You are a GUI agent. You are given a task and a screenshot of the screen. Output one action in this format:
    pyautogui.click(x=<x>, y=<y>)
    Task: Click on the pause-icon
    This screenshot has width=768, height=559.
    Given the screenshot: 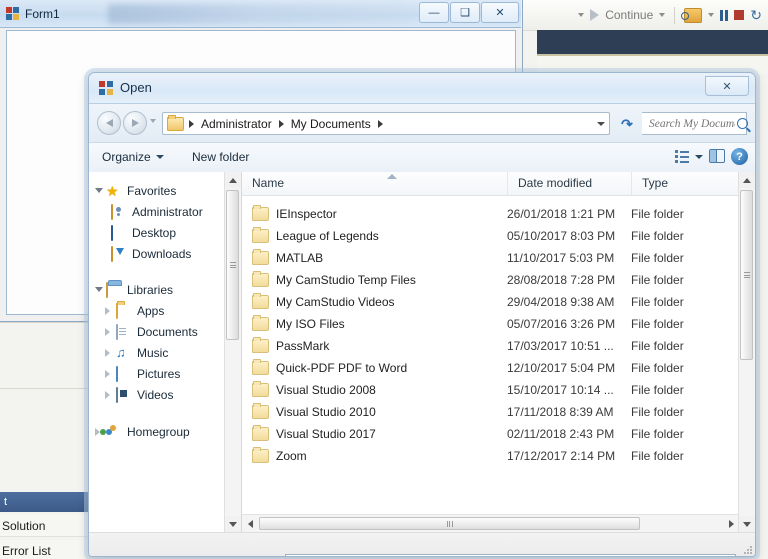 What is the action you would take?
    pyautogui.click(x=724, y=15)
    